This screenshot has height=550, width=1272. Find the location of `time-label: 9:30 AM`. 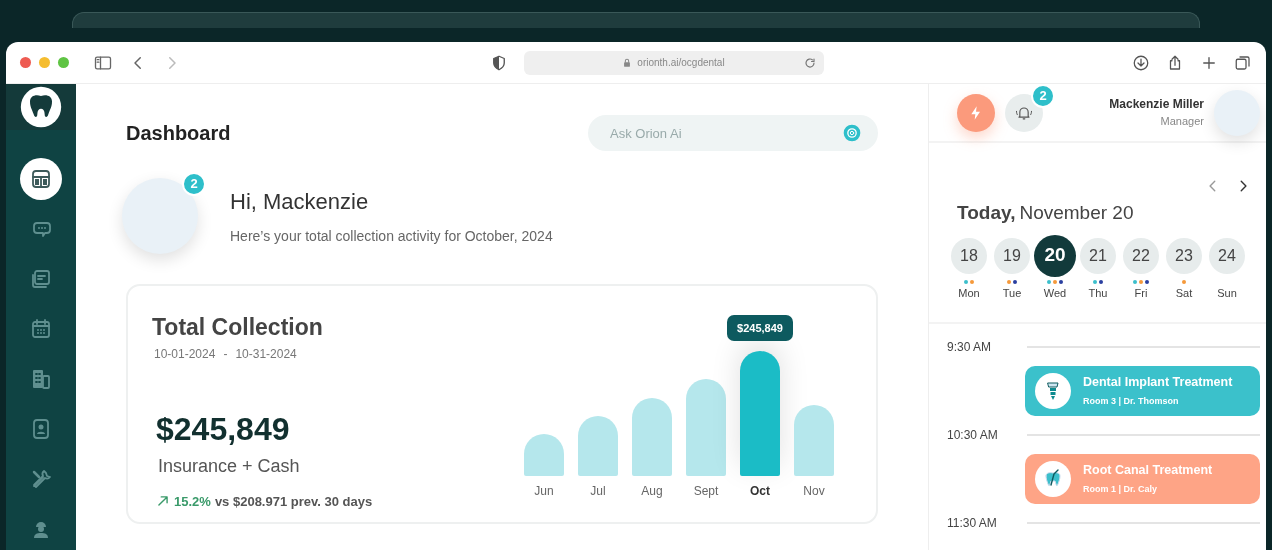

time-label: 9:30 AM is located at coordinates (970, 347).